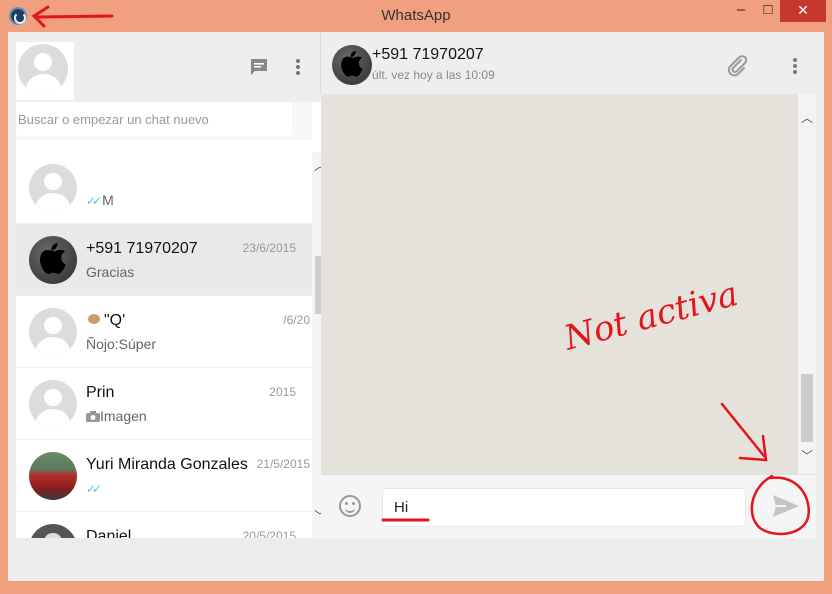 Image resolution: width=832 pixels, height=594 pixels. Describe the element at coordinates (53, 476) in the screenshot. I see `car-photo-avatar` at that location.